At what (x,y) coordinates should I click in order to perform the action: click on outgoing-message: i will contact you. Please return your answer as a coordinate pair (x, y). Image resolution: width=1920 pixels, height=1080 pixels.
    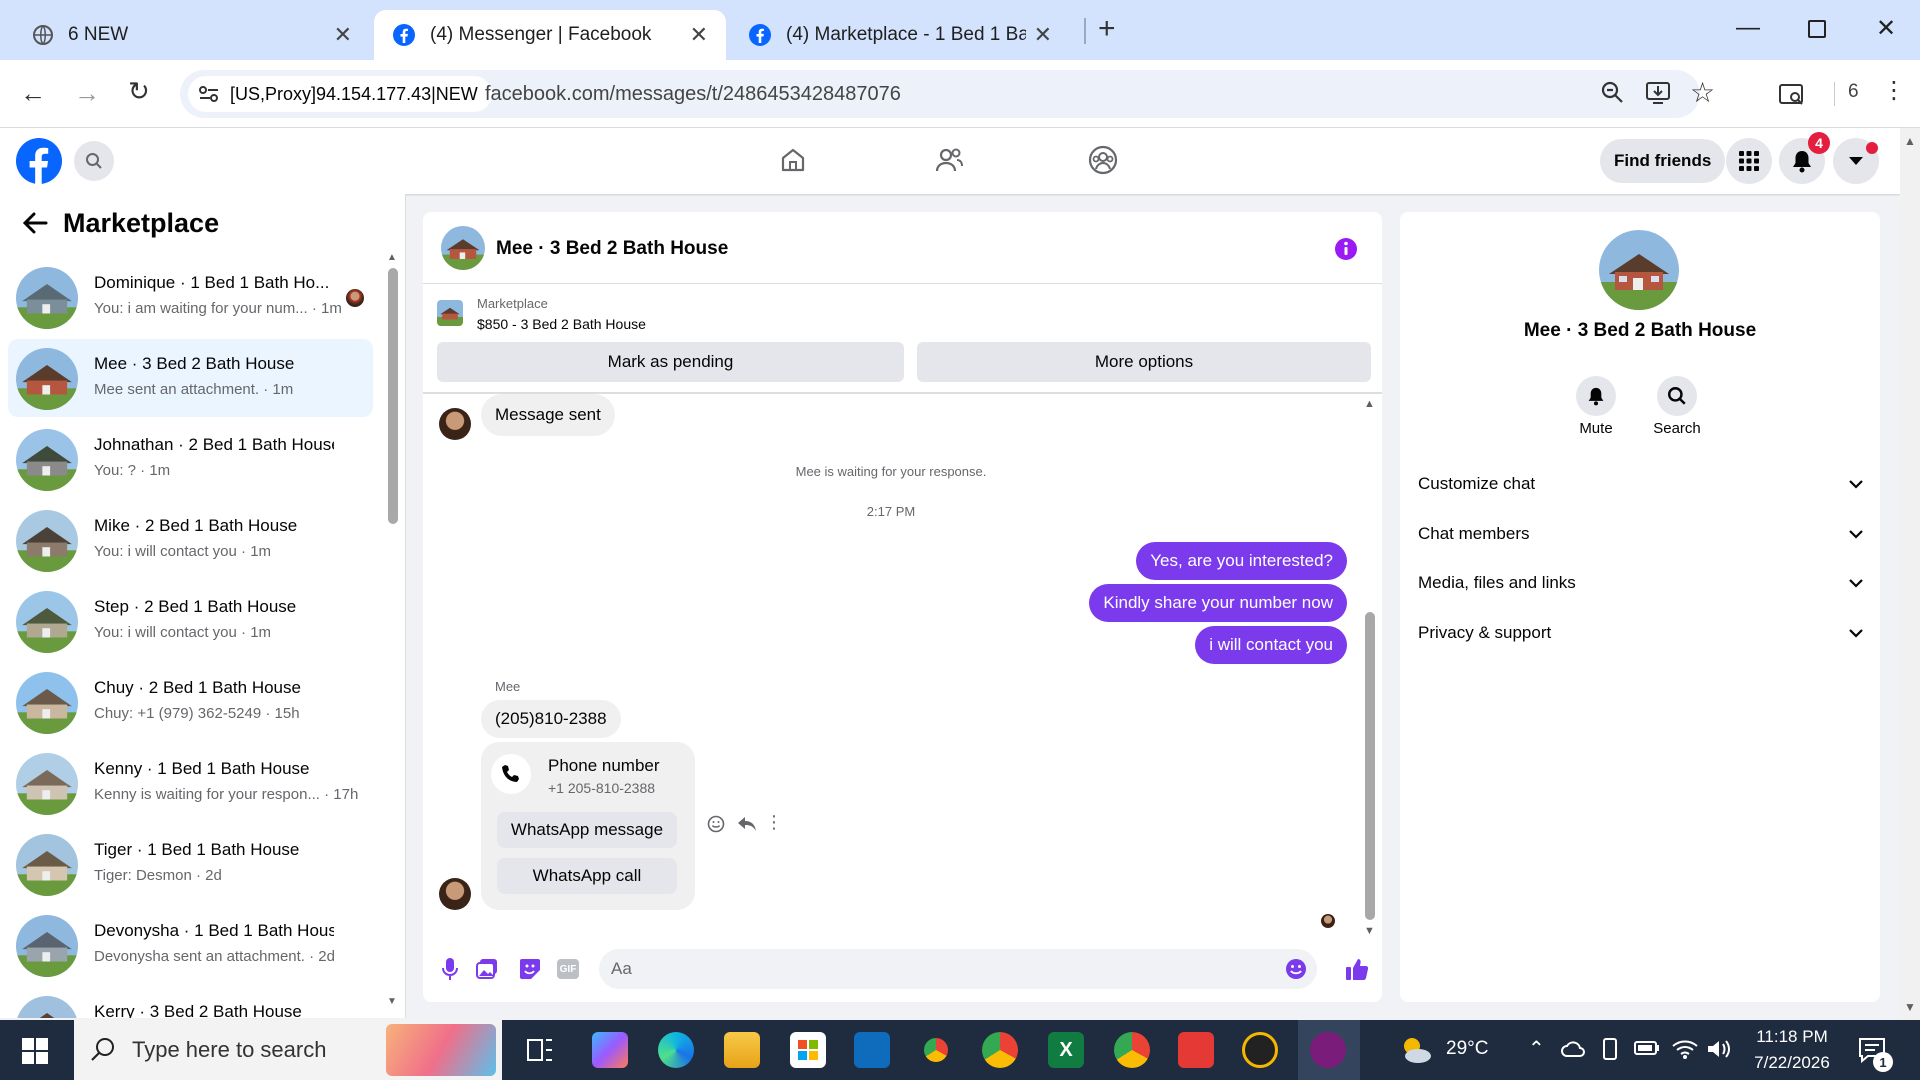
    Looking at the image, I should click on (1271, 645).